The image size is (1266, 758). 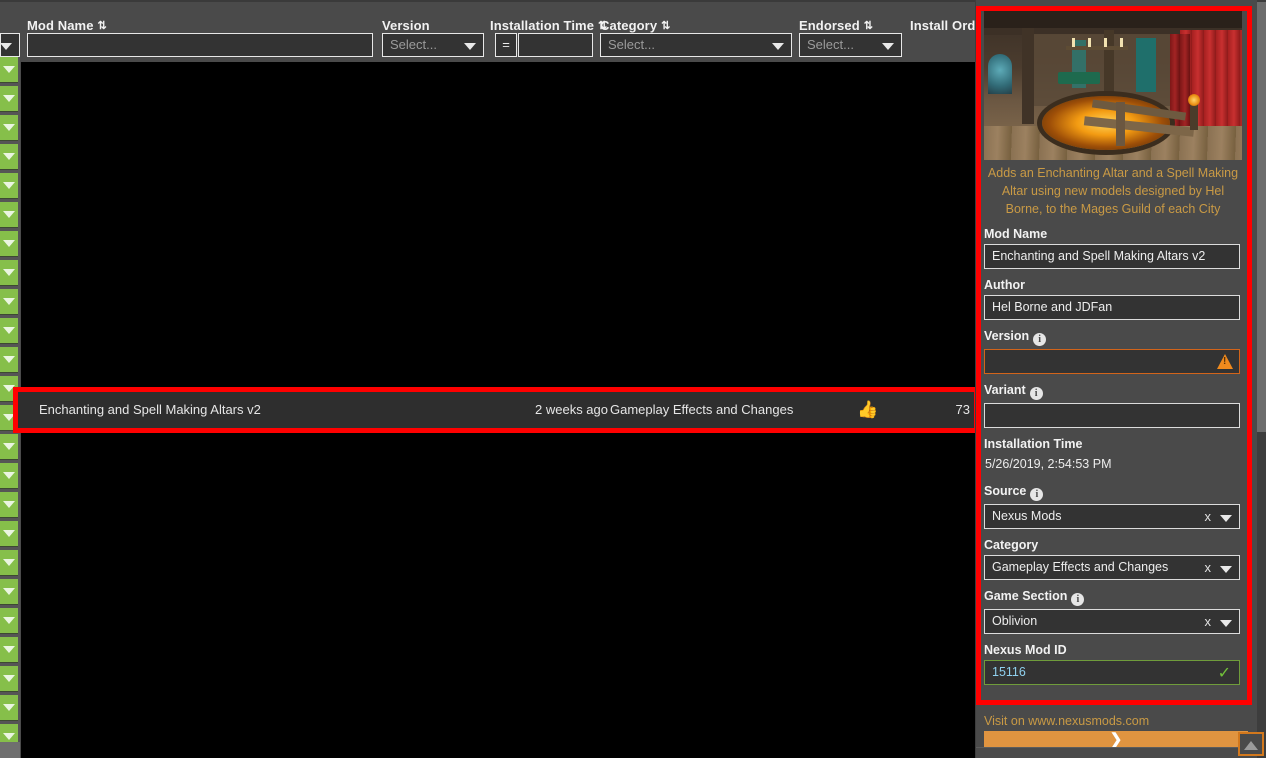 What do you see at coordinates (868, 410) in the screenshot?
I see `thumbs-up-icon: 👍` at bounding box center [868, 410].